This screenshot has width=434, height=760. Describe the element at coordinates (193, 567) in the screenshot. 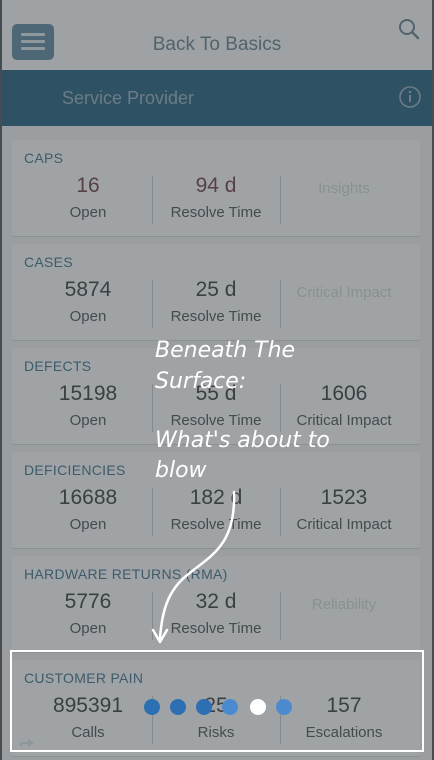

I see `tour-arrow-icon` at that location.